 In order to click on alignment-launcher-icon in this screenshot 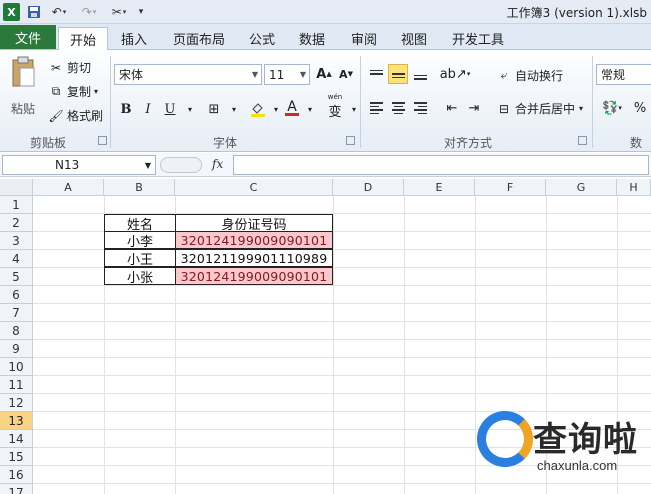, I will do `click(582, 140)`.